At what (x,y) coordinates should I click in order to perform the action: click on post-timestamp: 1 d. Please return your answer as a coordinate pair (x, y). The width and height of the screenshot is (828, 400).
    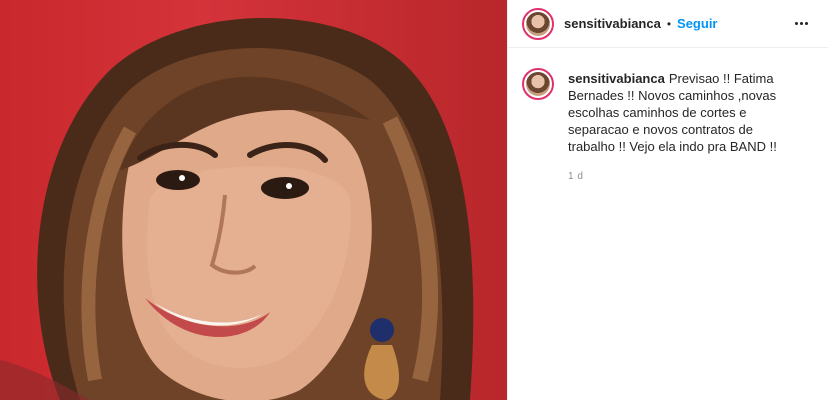
    Looking at the image, I should click on (698, 176).